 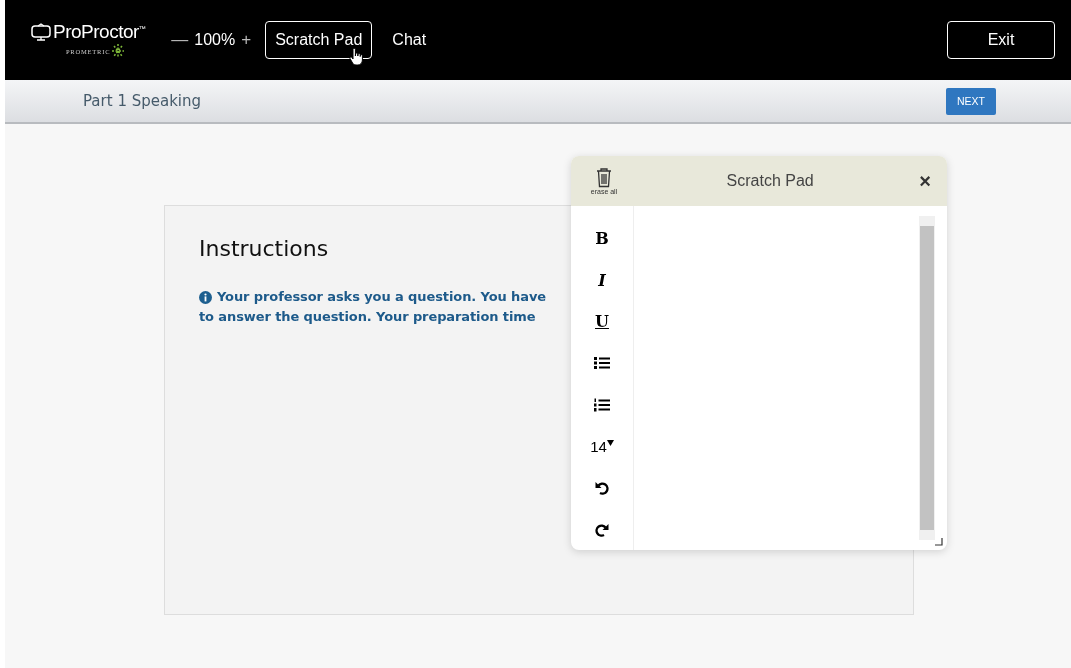 I want to click on star-burst-icon, so click(x=118, y=51).